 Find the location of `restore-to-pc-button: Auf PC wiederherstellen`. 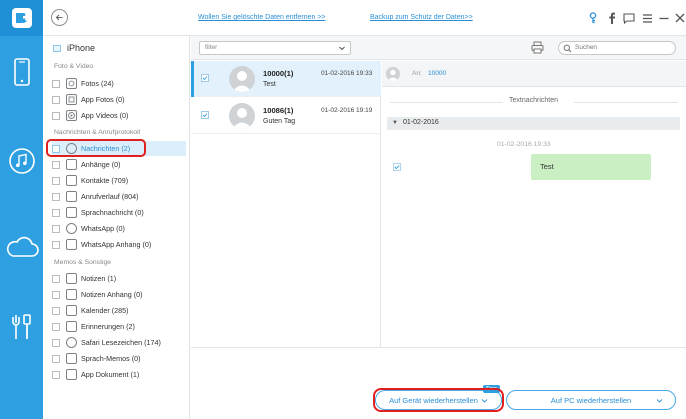

restore-to-pc-button: Auf PC wiederherstellen is located at coordinates (591, 400).